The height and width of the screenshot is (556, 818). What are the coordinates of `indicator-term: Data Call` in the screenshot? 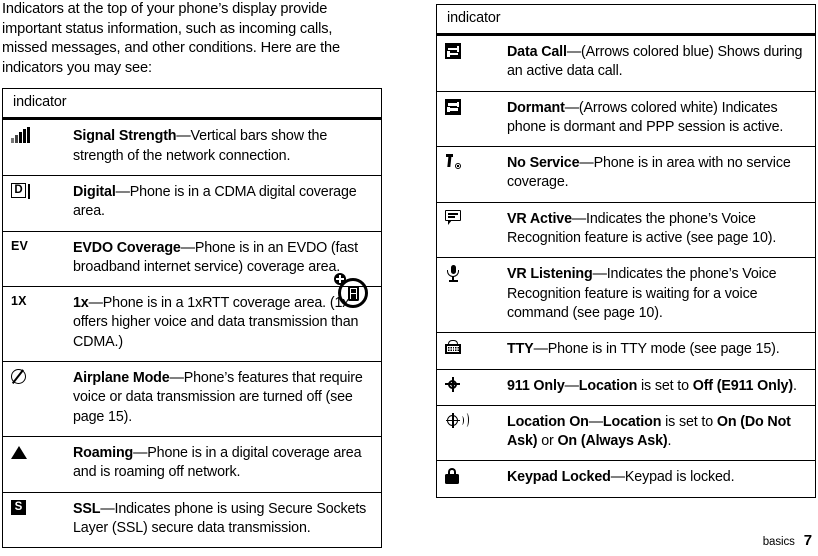 It's located at (537, 52).